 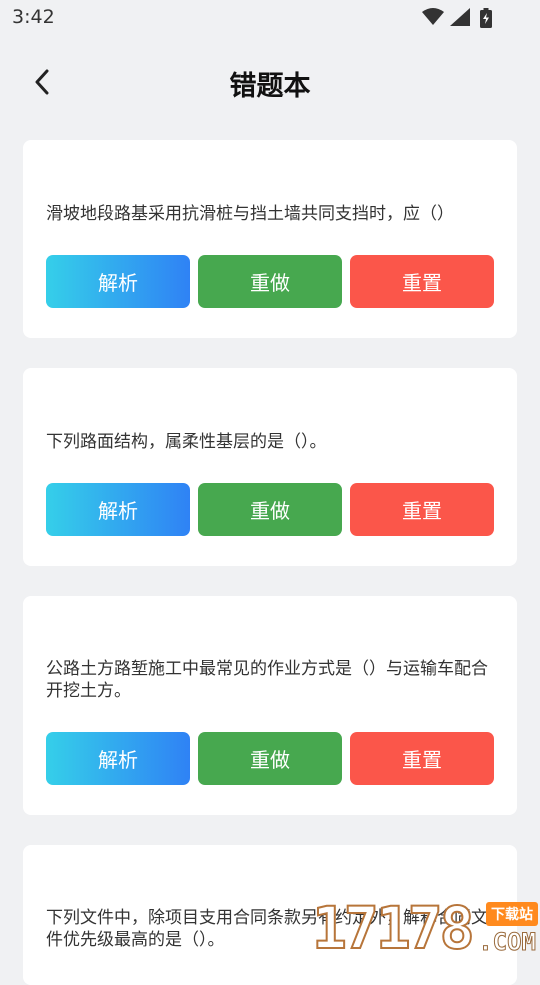 I want to click on watermark-tag: 下载站, so click(x=512, y=914).